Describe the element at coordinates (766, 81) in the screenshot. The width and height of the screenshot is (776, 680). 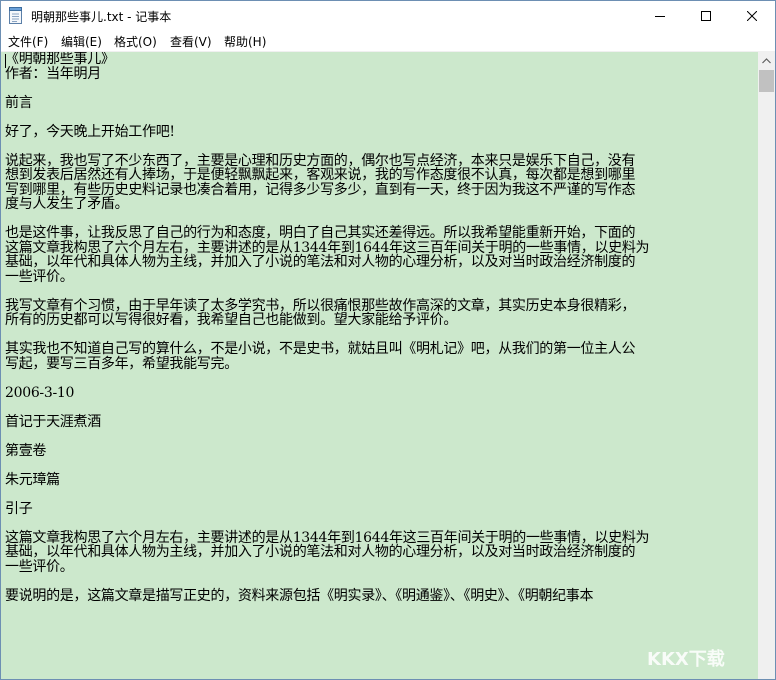
I see `scrollbar-thumb` at that location.